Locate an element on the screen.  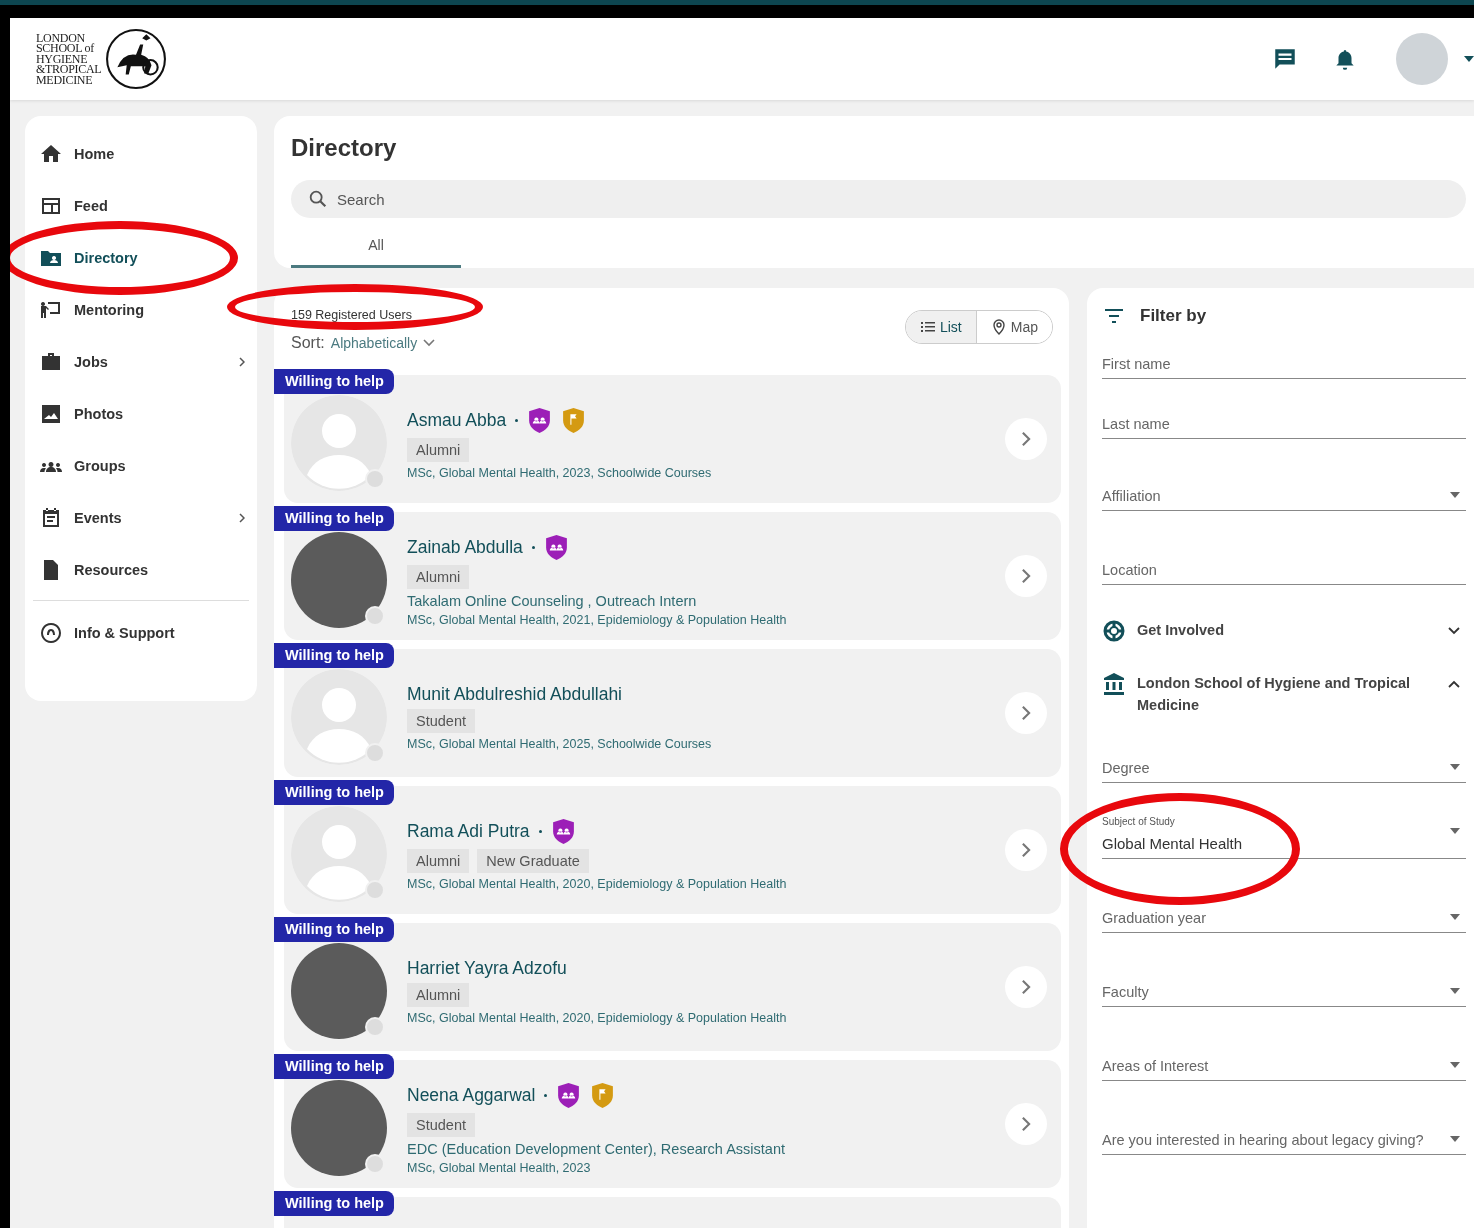
sidebar-item: Feed is located at coordinates (141, 206).